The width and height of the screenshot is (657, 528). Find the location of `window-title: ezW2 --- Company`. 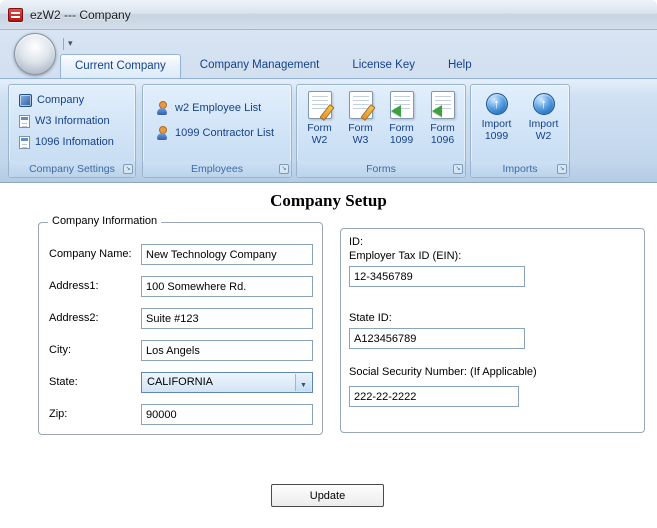

window-title: ezW2 --- Company is located at coordinates (80, 14).